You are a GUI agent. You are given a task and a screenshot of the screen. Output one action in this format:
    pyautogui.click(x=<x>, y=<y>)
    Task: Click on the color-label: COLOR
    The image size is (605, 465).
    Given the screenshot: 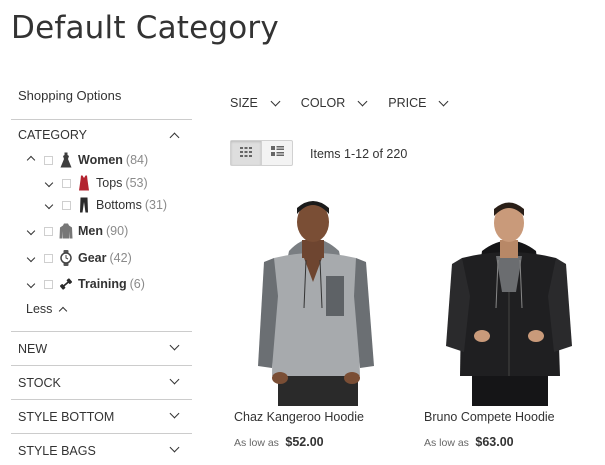 What is the action you would take?
    pyautogui.click(x=323, y=103)
    